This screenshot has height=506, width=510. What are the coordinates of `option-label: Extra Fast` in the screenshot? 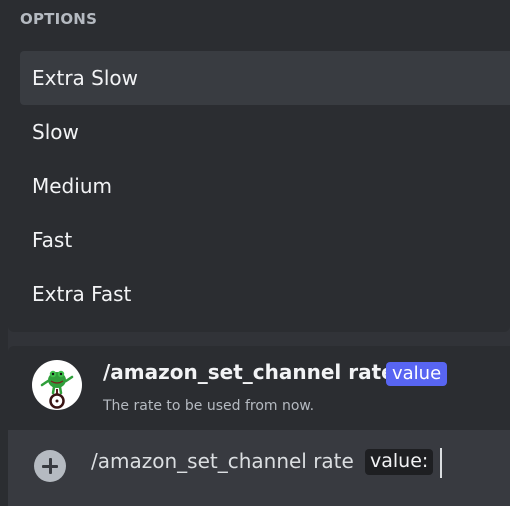 It's located at (82, 294).